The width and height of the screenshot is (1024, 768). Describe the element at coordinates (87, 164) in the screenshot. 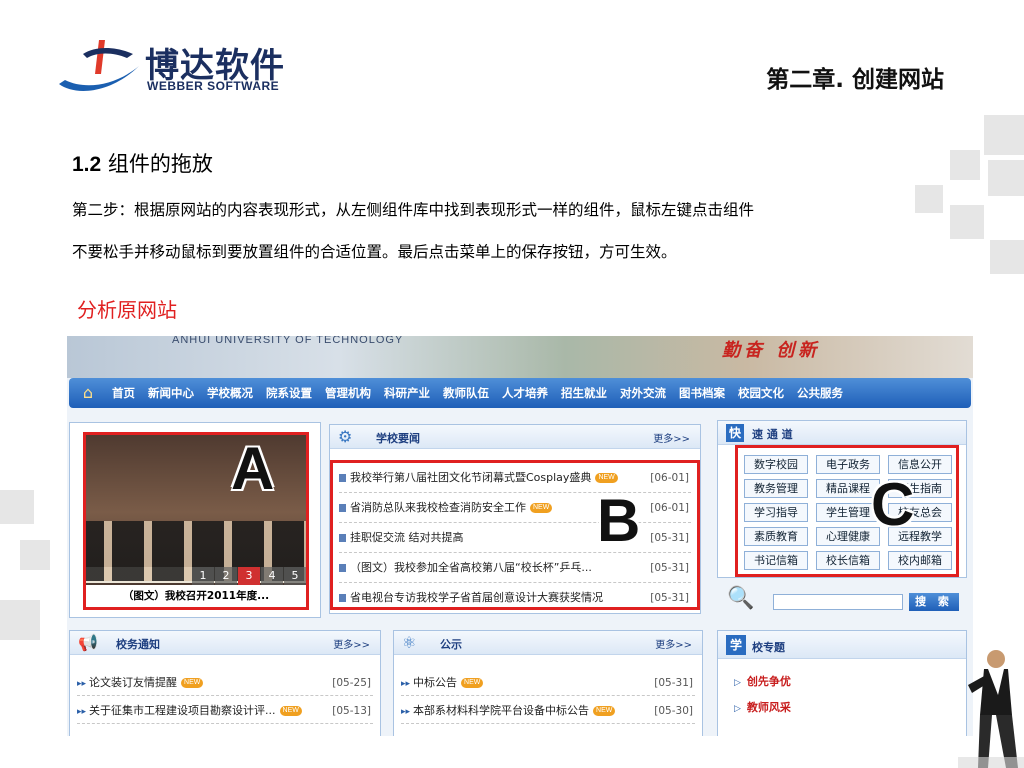

I see `section-number: 1.2` at that location.